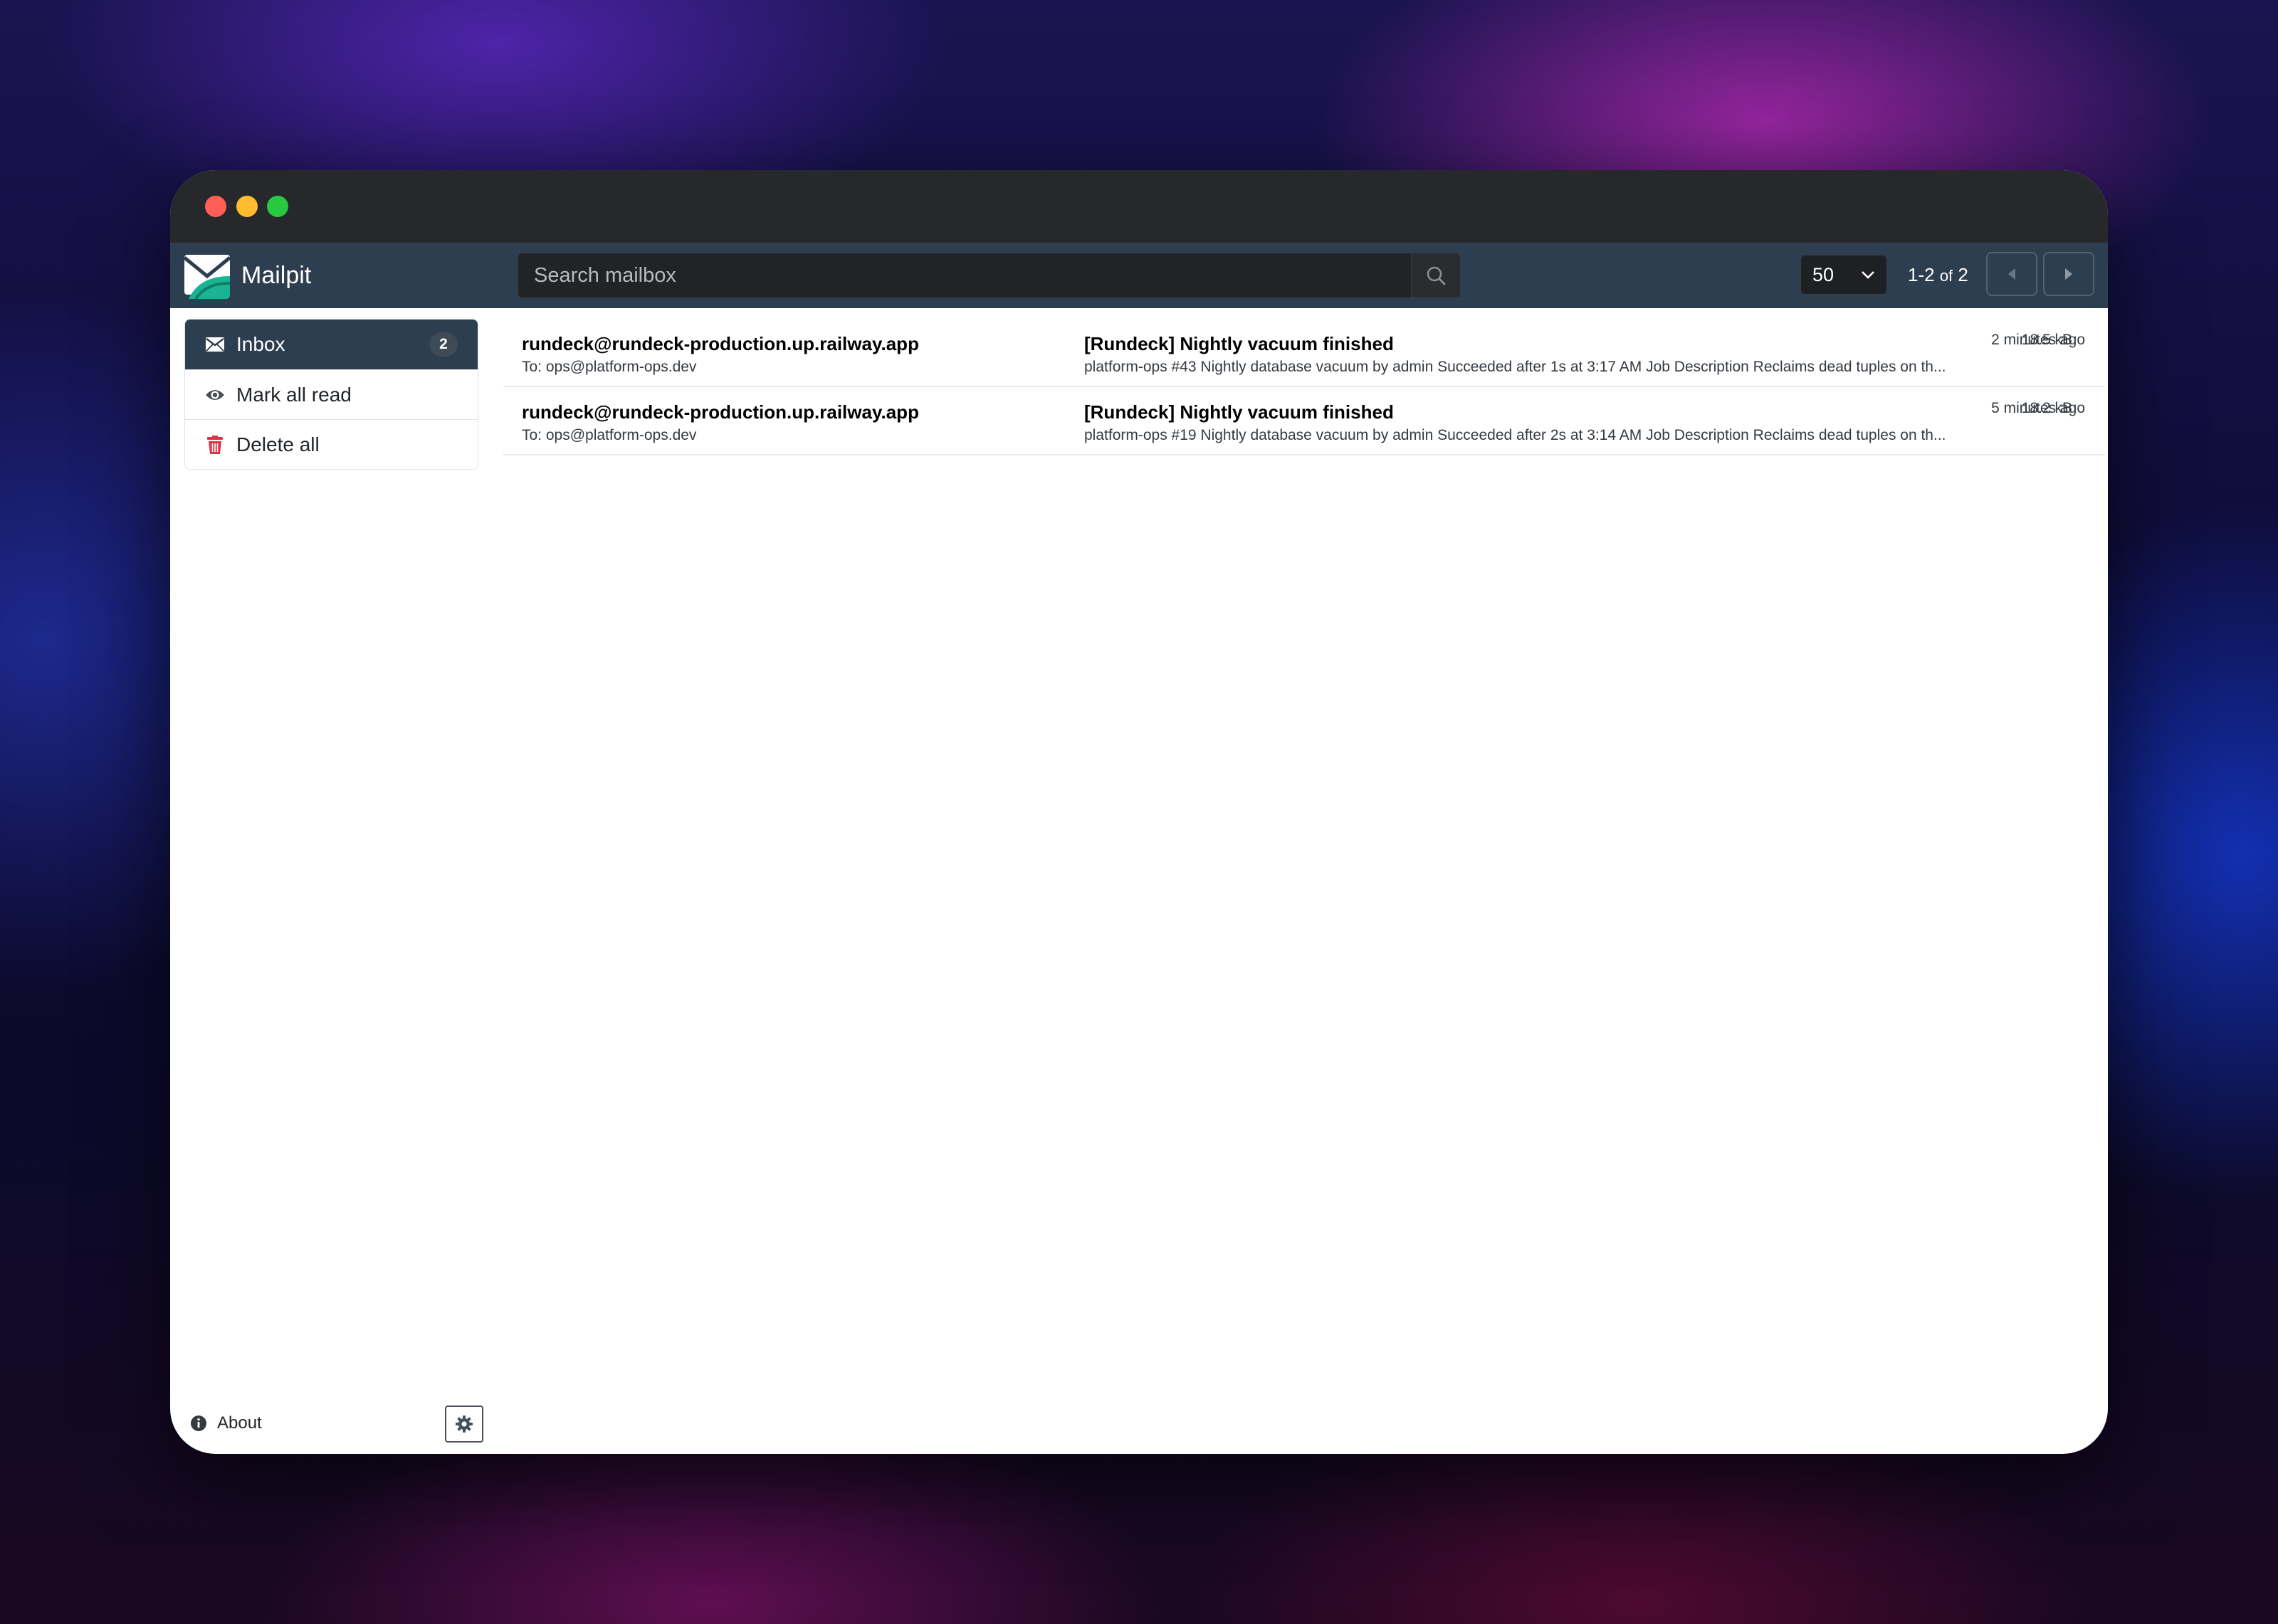 This screenshot has width=2278, height=1624. What do you see at coordinates (964, 275) in the screenshot?
I see `search-input` at bounding box center [964, 275].